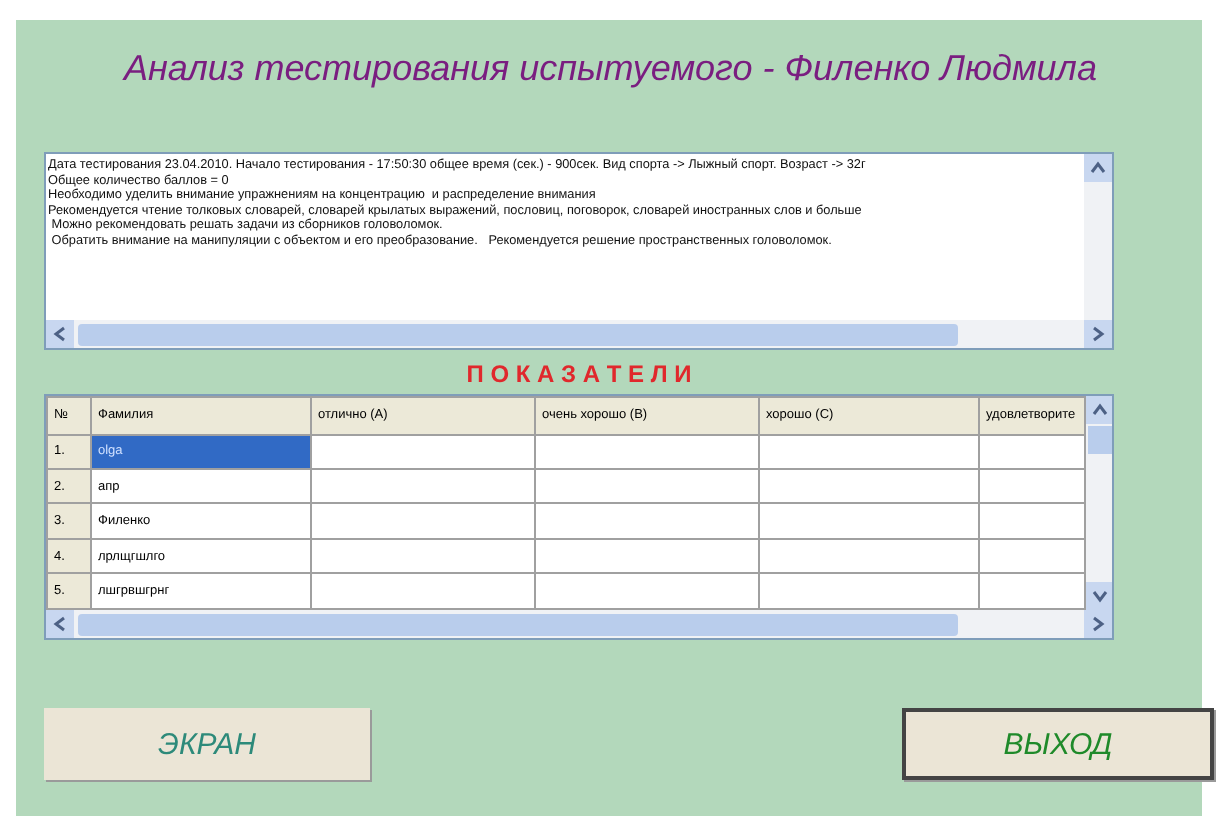 This screenshot has height=824, width=1222. I want to click on exit-button: ВЫХОД, so click(1058, 744).